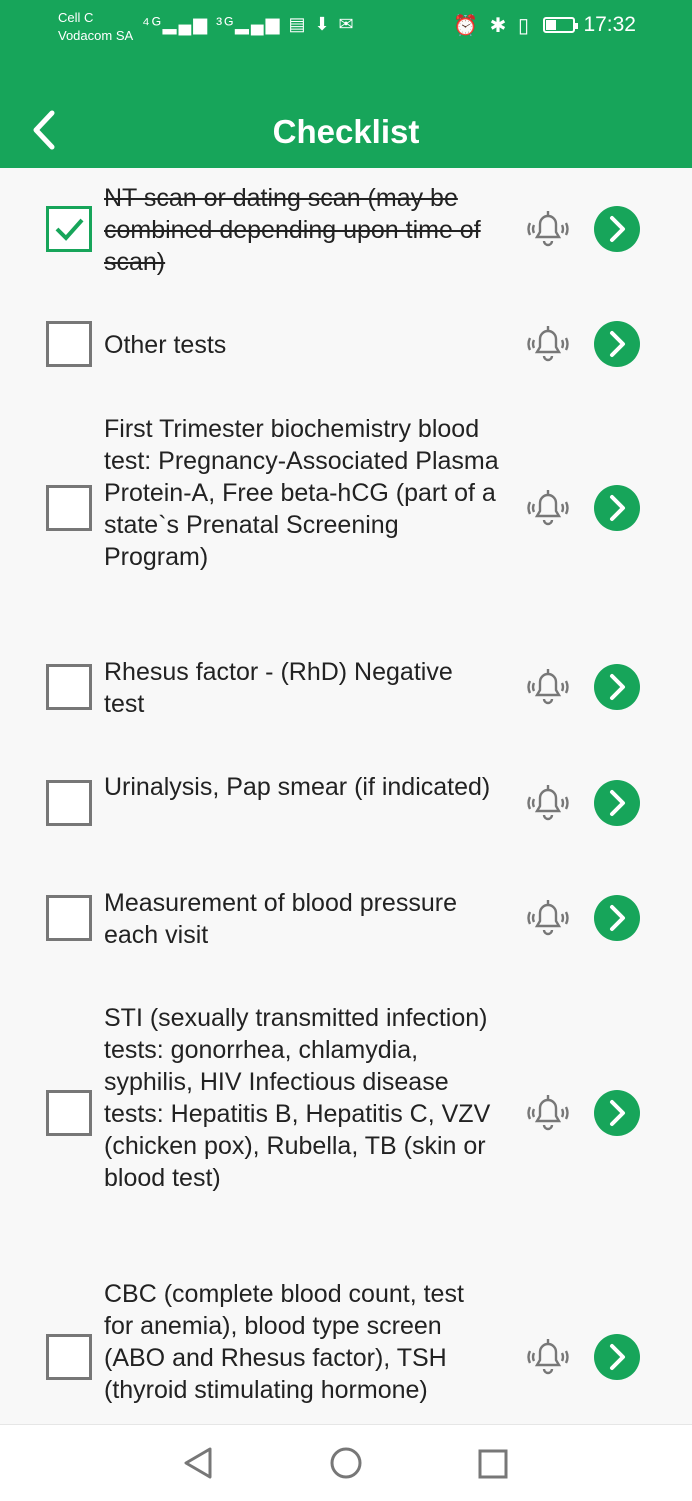  Describe the element at coordinates (96, 35) in the screenshot. I see `carrier-line-2: Vodacom SA` at that location.